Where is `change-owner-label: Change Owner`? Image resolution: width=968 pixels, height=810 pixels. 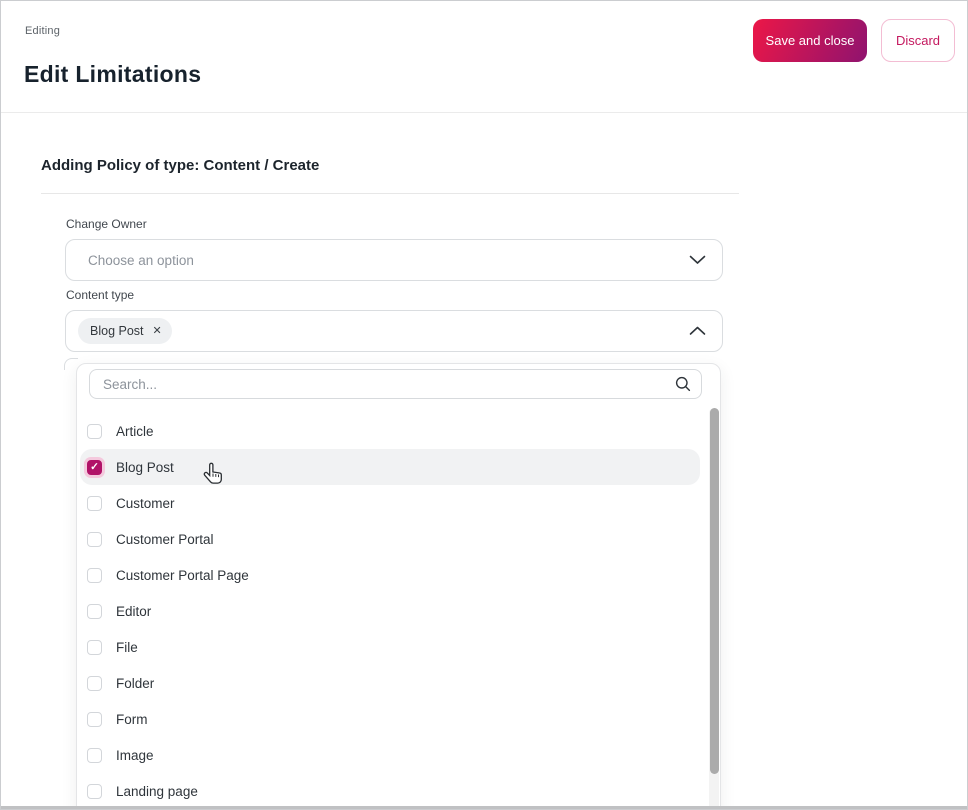
change-owner-label: Change Owner is located at coordinates (106, 224).